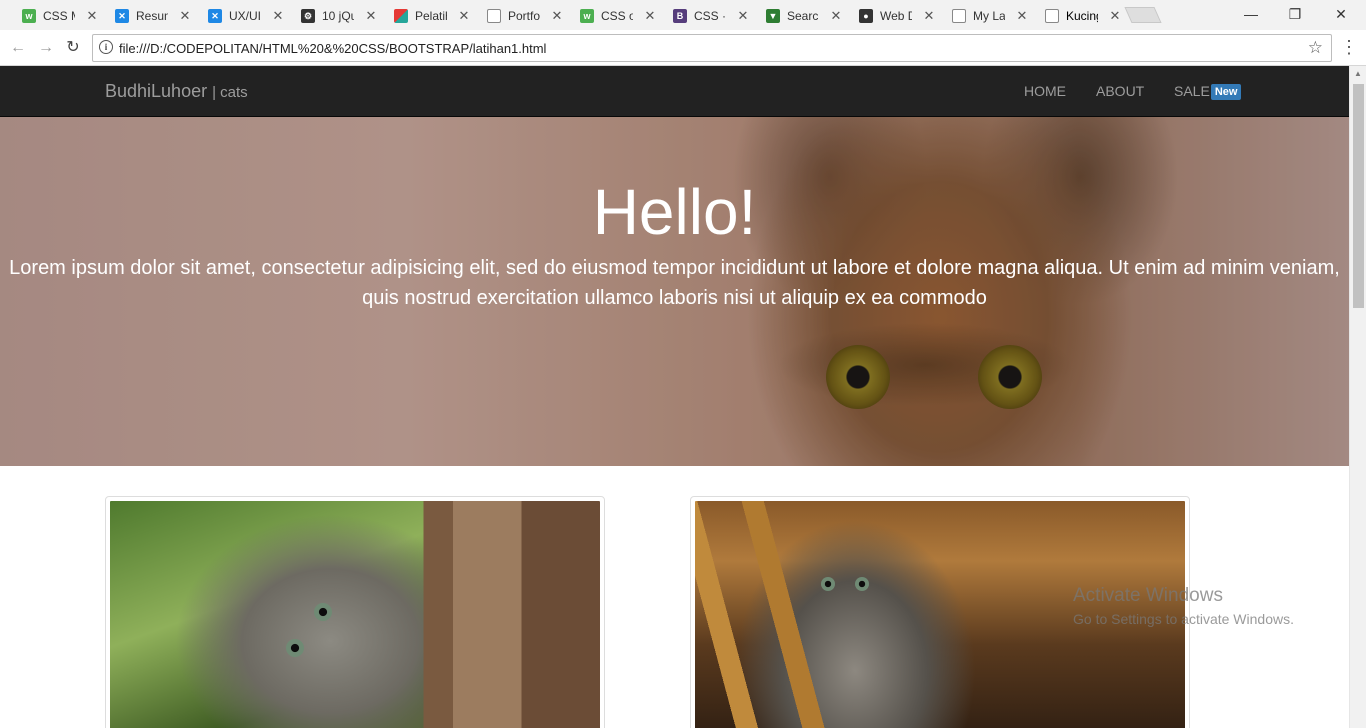 Image resolution: width=1366 pixels, height=728 pixels. Describe the element at coordinates (323, 612) in the screenshot. I see `kitten-eye-left` at that location.